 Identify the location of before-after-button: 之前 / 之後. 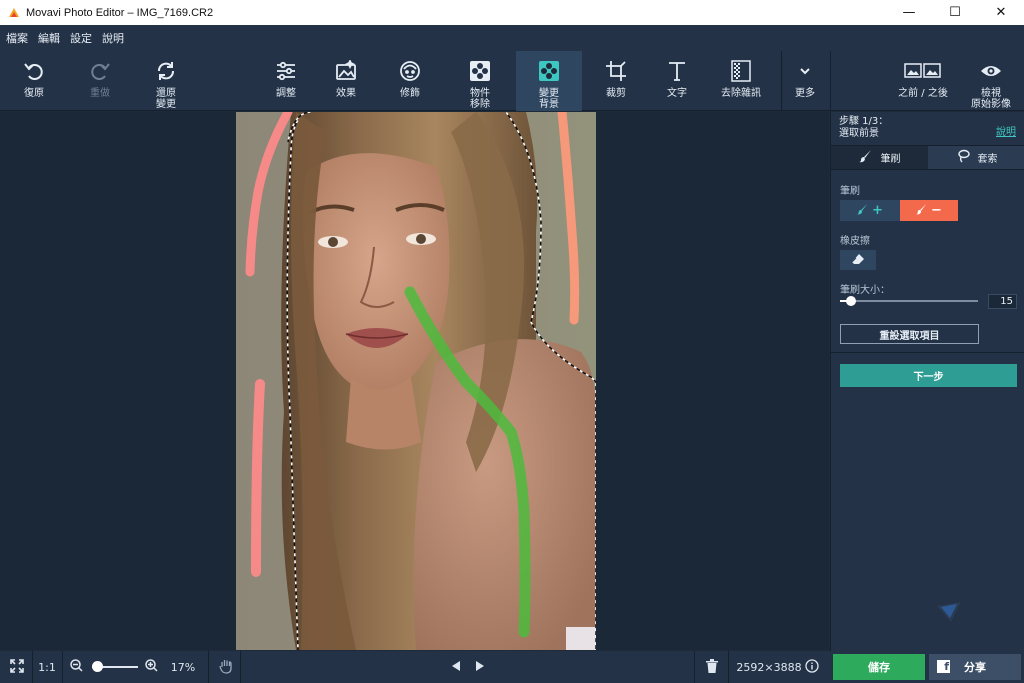
(923, 81).